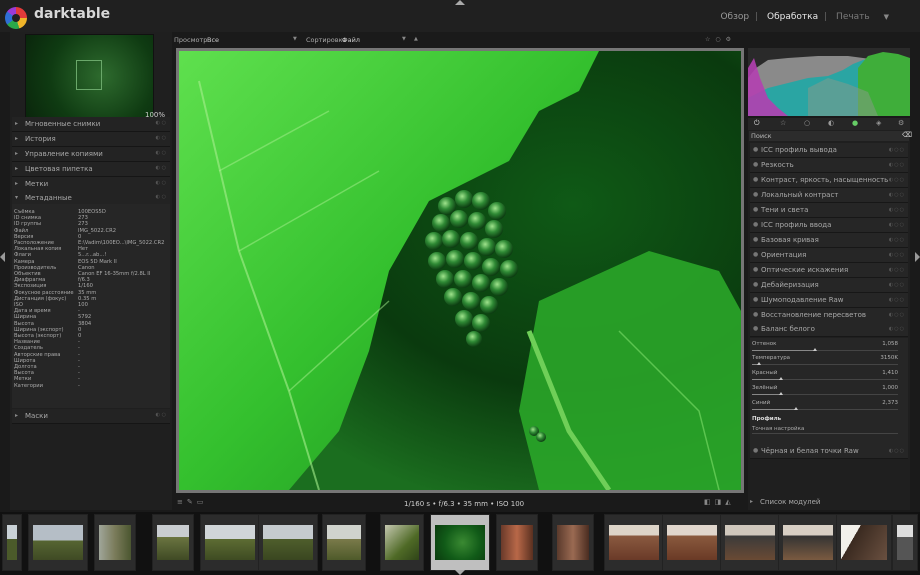  What do you see at coordinates (907, 135) in the screenshot?
I see `clear-search-icon: ⌫` at bounding box center [907, 135].